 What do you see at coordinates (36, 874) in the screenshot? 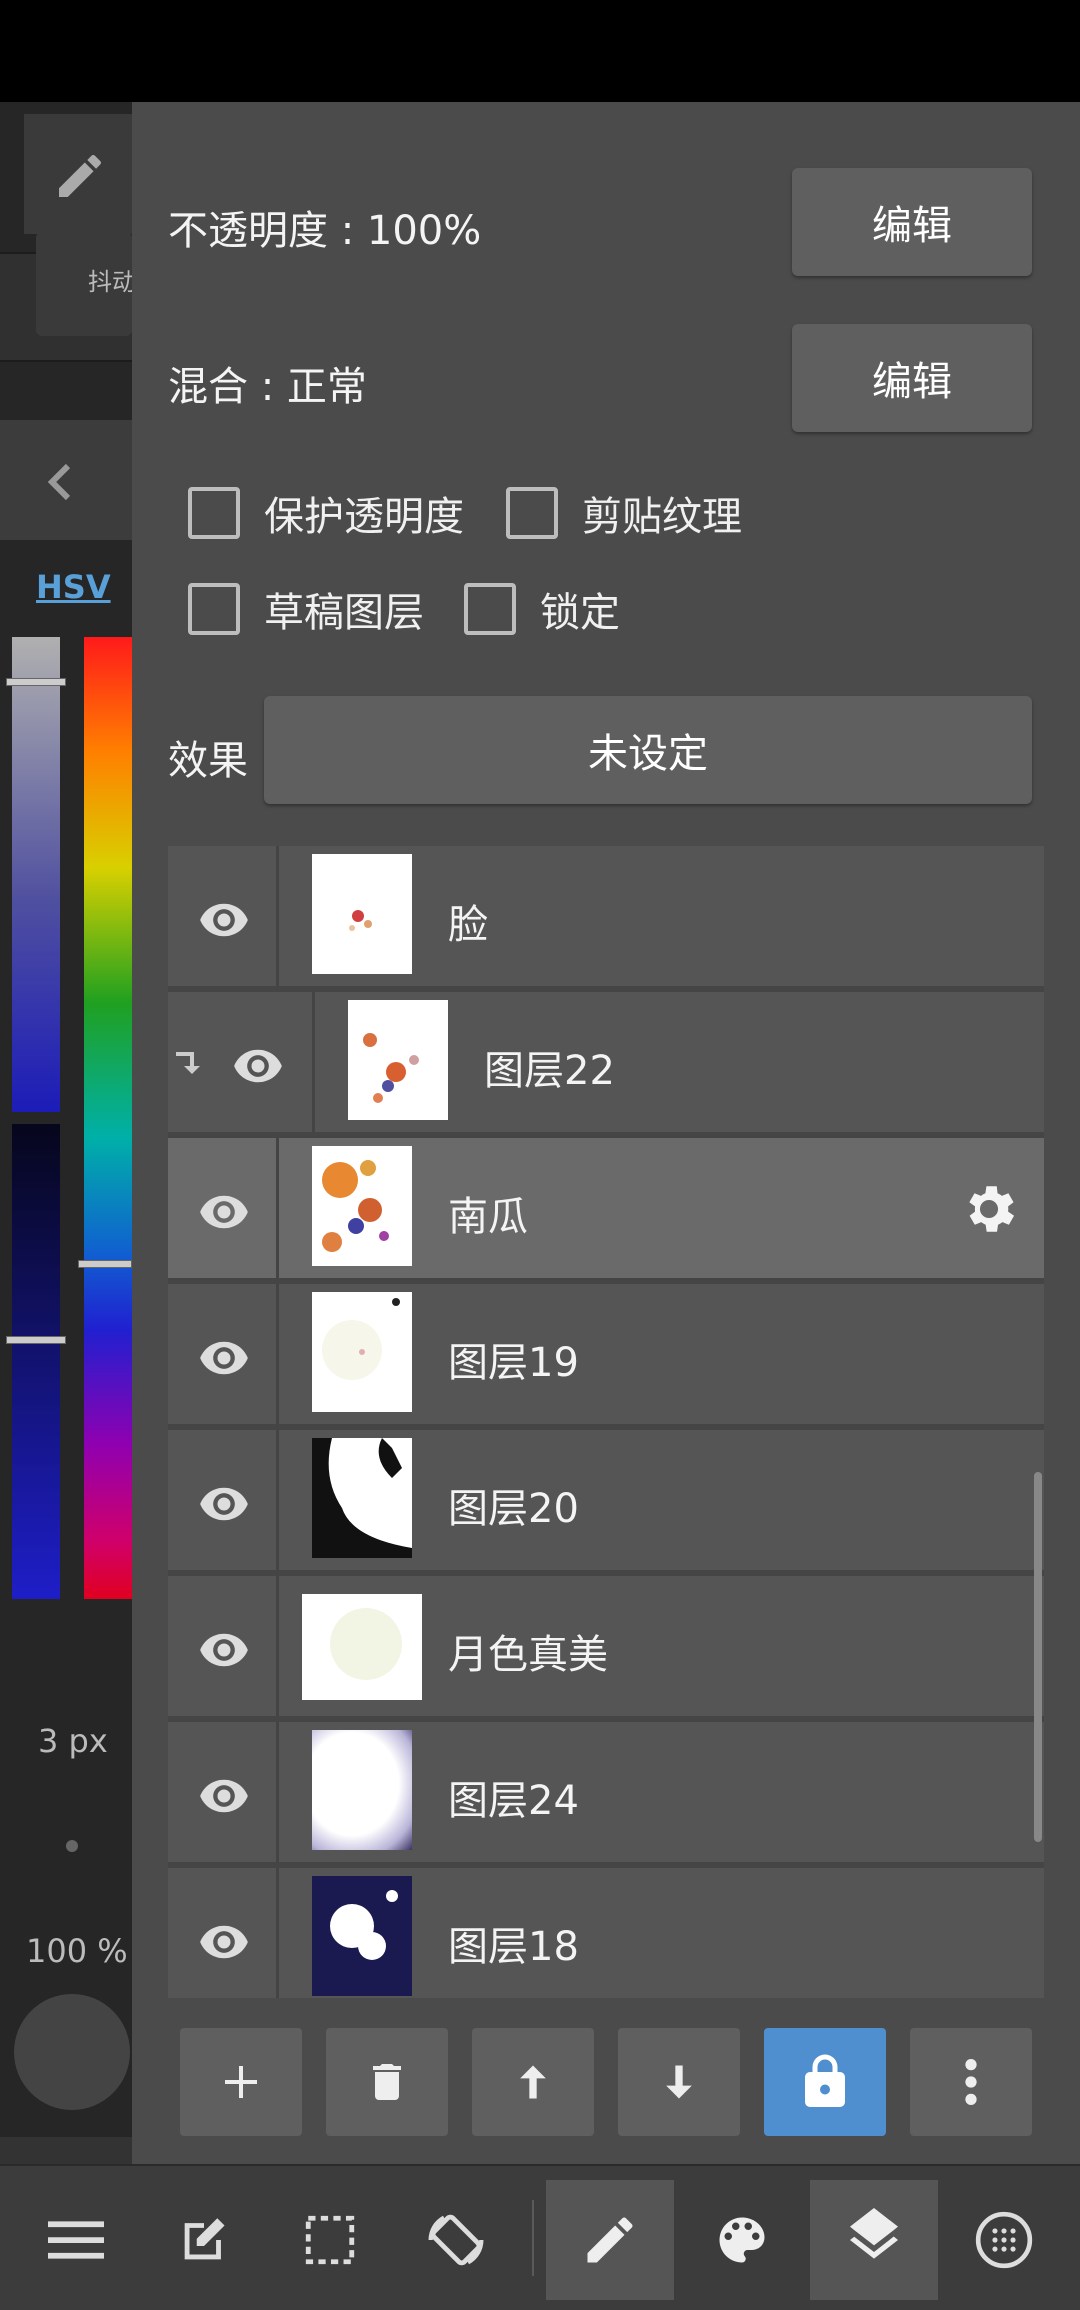
I see `saturation-slider` at bounding box center [36, 874].